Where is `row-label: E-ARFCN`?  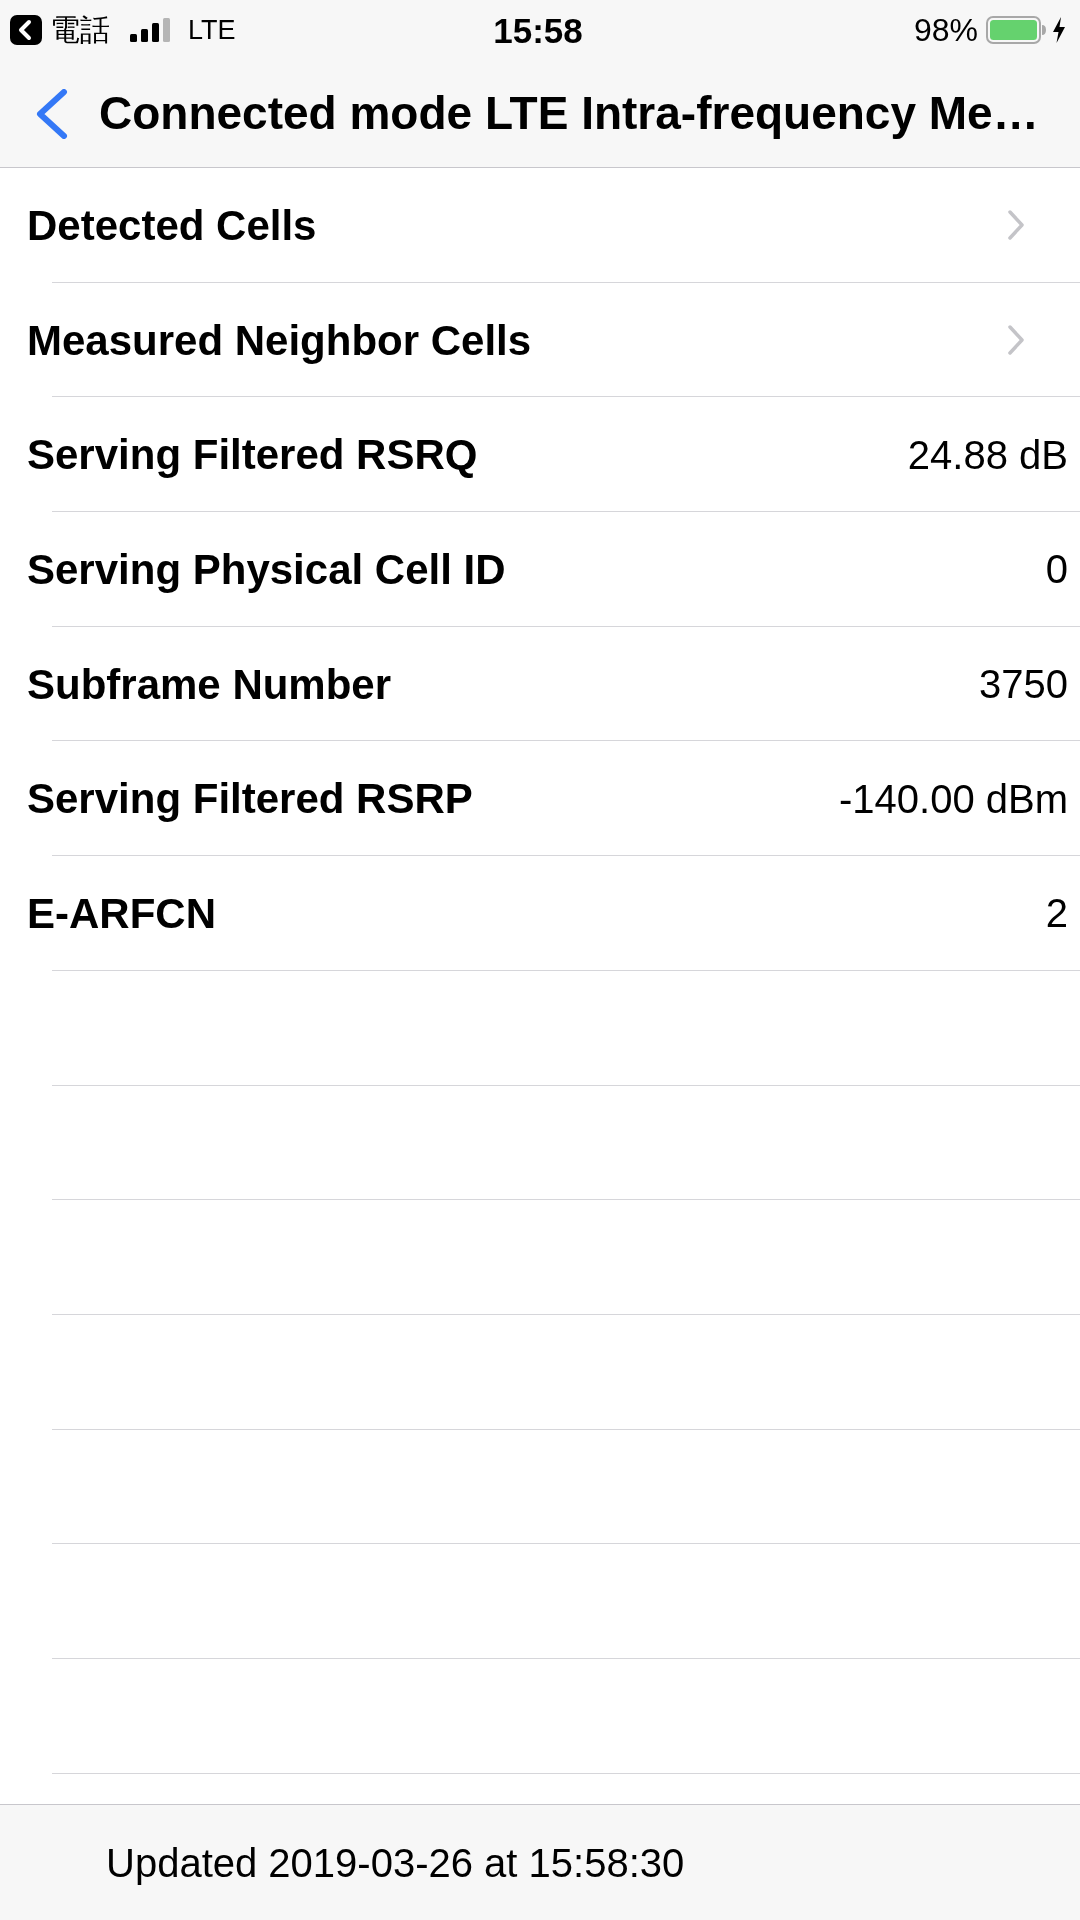 row-label: E-ARFCN is located at coordinates (121, 913).